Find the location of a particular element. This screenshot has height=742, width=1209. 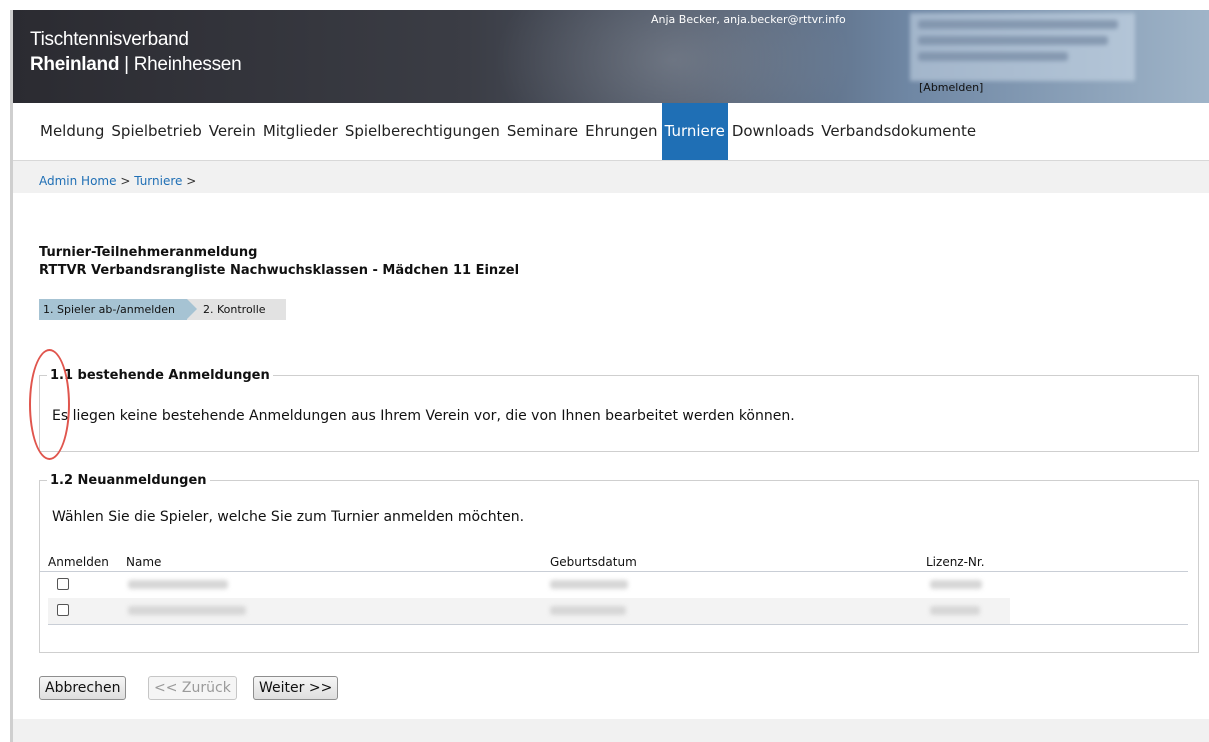

nav-item-mitglieder: Mitglieder is located at coordinates (300, 131).